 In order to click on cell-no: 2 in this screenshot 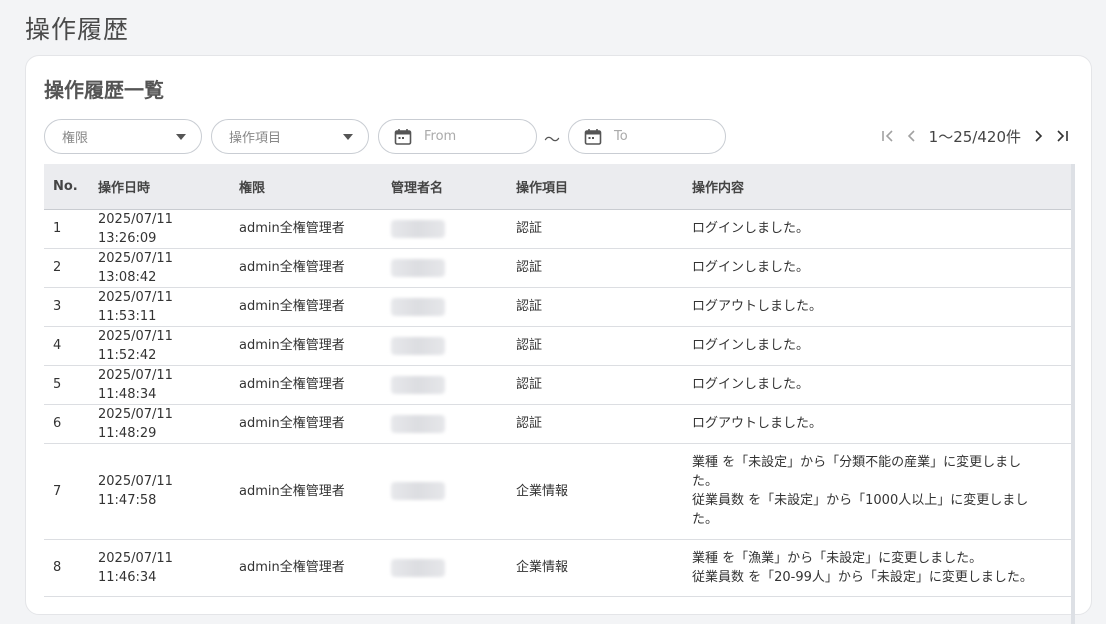, I will do `click(66, 268)`.